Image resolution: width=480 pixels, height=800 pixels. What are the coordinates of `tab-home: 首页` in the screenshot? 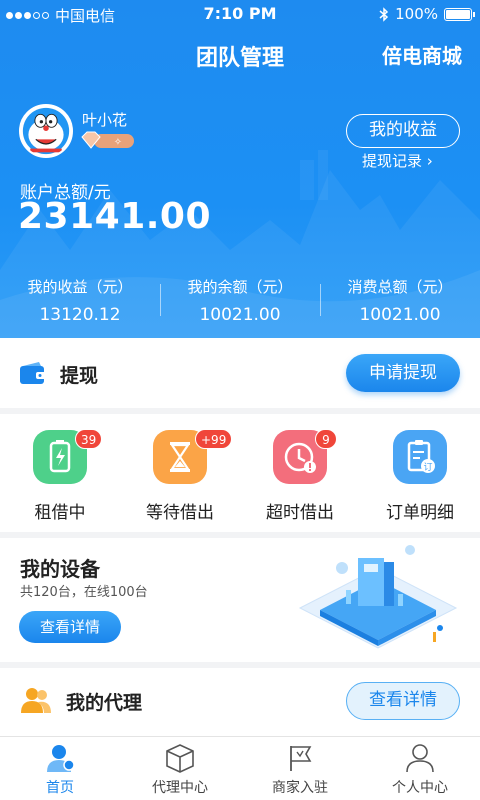 It's located at (60, 768).